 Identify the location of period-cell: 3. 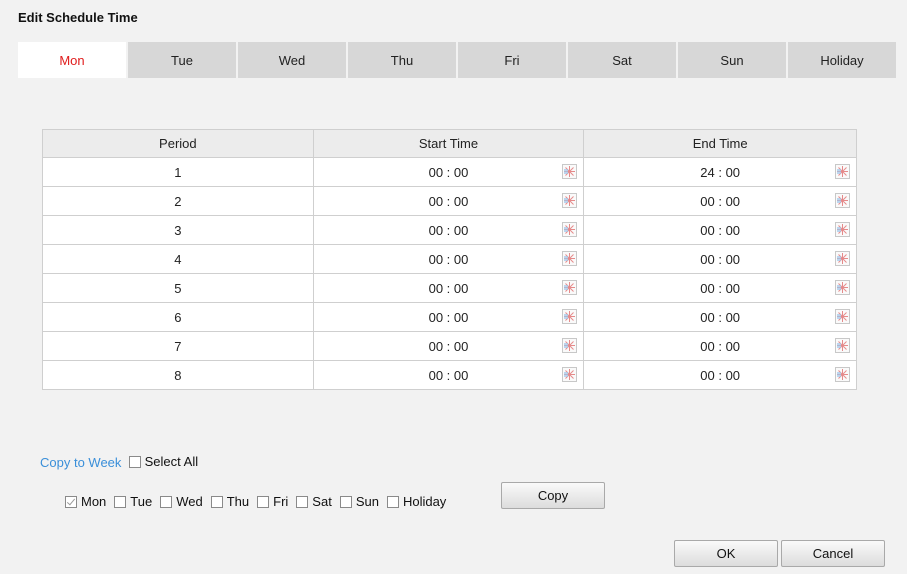
(178, 230).